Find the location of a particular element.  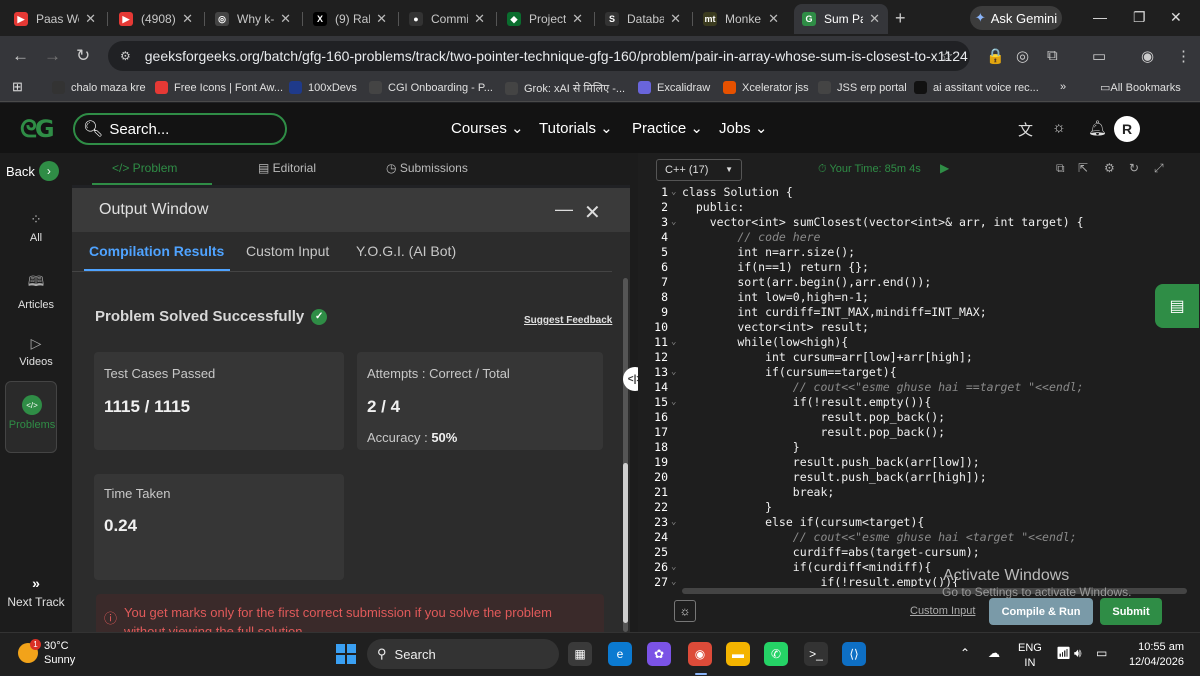

light-bulb-icon: ☼ is located at coordinates (685, 611).